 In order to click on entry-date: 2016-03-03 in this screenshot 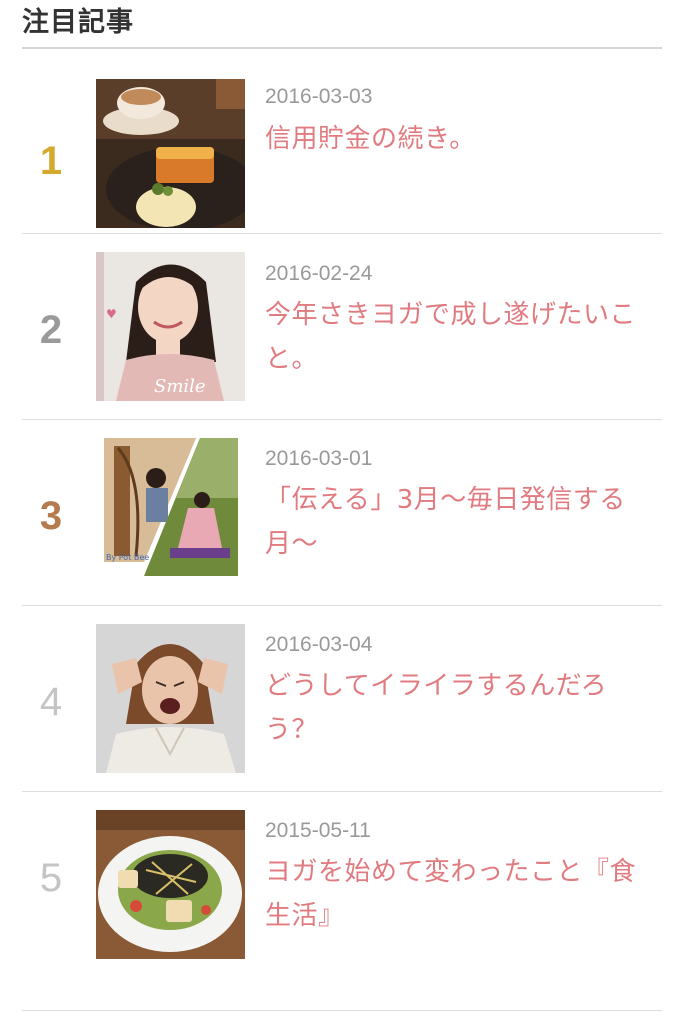, I will do `click(319, 96)`.